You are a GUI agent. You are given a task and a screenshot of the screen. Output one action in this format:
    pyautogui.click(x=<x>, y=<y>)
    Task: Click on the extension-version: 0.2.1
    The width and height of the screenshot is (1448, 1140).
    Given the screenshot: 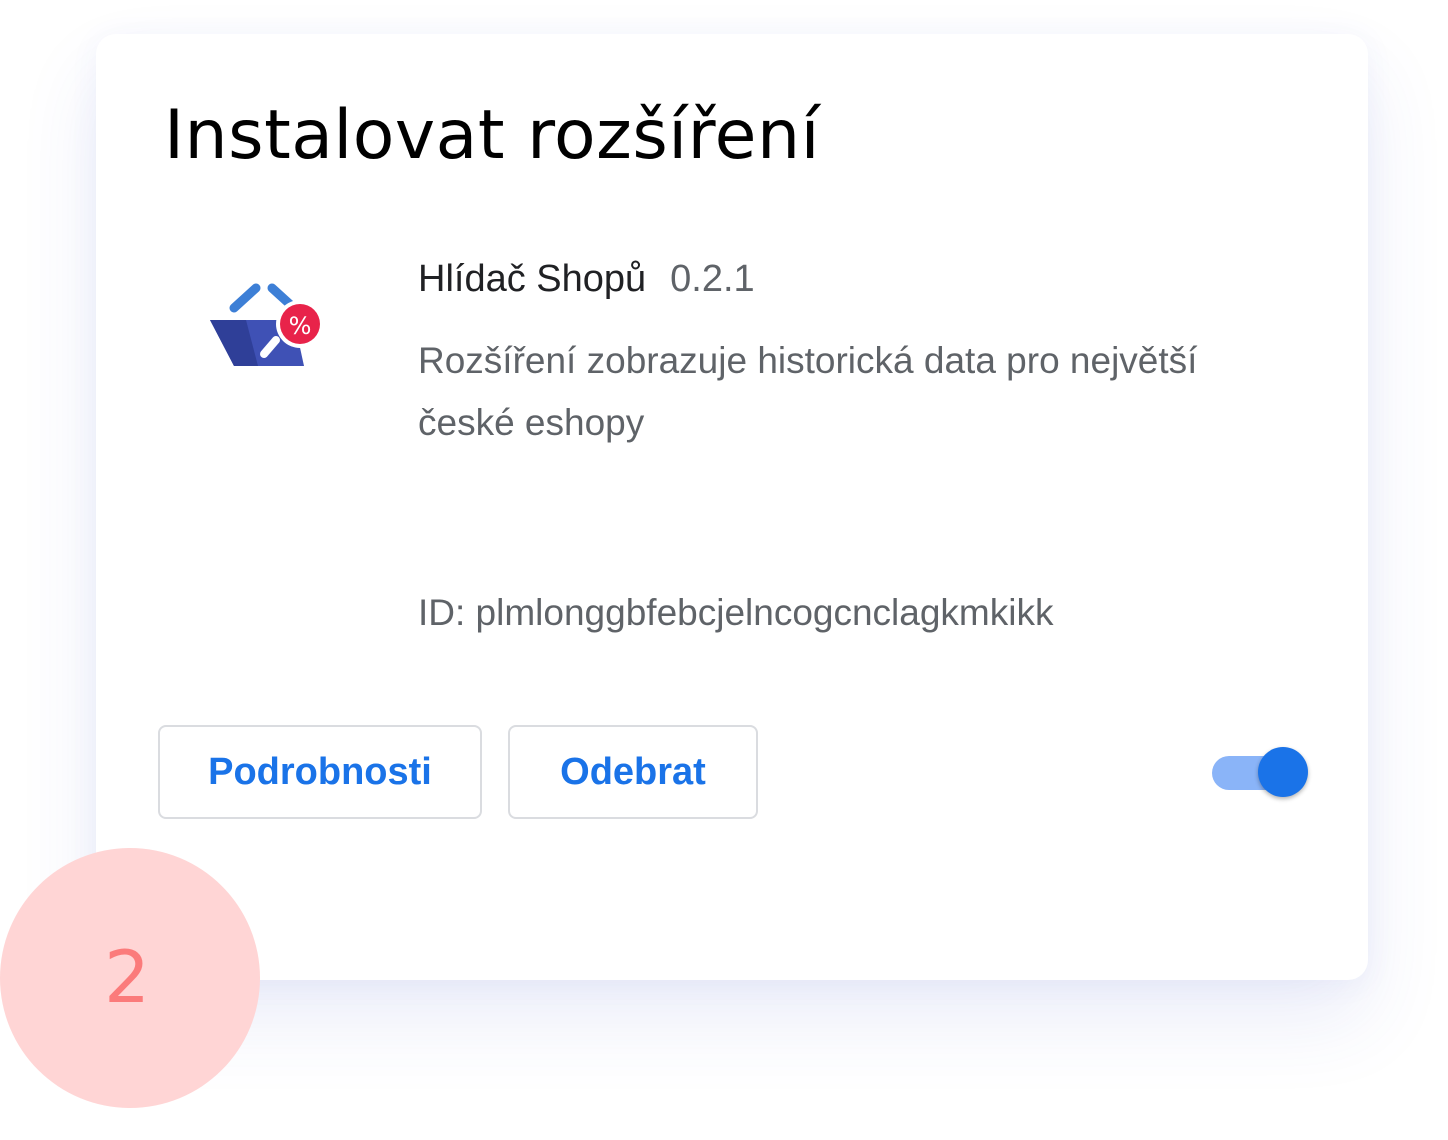 What is the action you would take?
    pyautogui.click(x=712, y=279)
    